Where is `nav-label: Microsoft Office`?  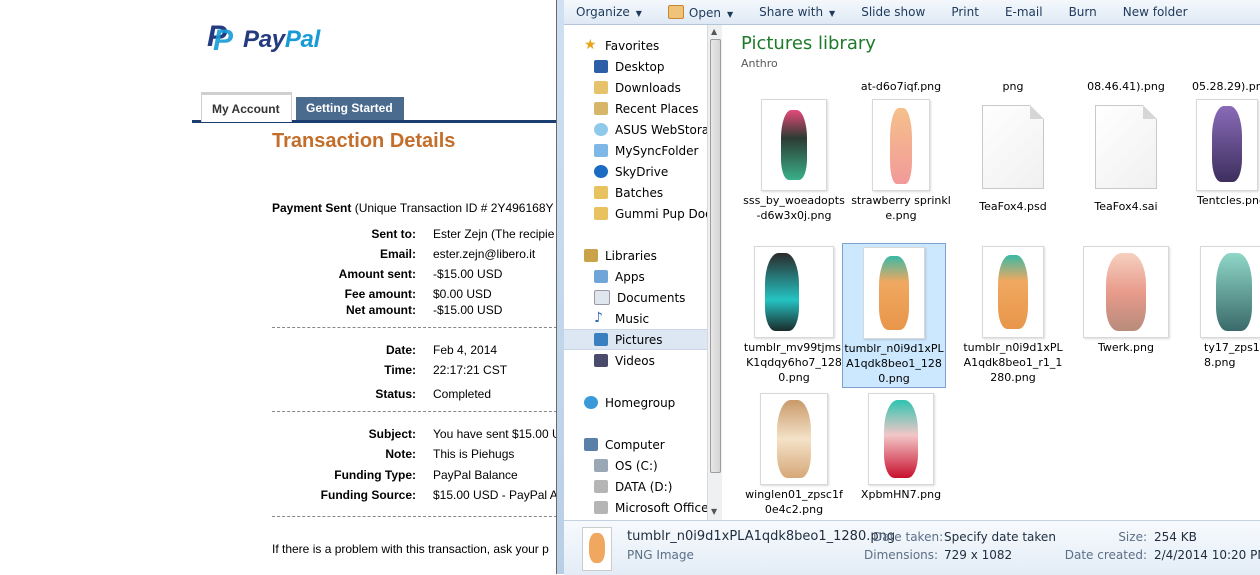
nav-label: Microsoft Office is located at coordinates (662, 507).